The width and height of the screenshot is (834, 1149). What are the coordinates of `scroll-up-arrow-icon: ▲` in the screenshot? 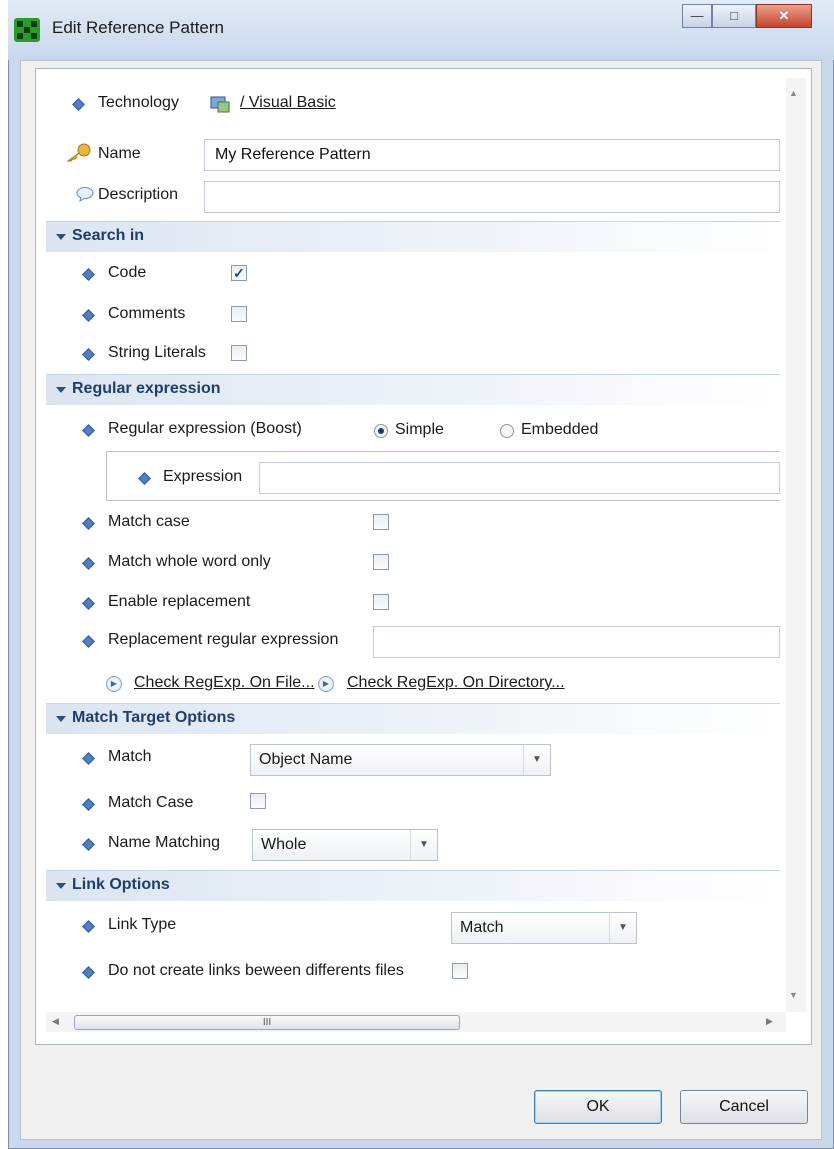 It's located at (793, 93).